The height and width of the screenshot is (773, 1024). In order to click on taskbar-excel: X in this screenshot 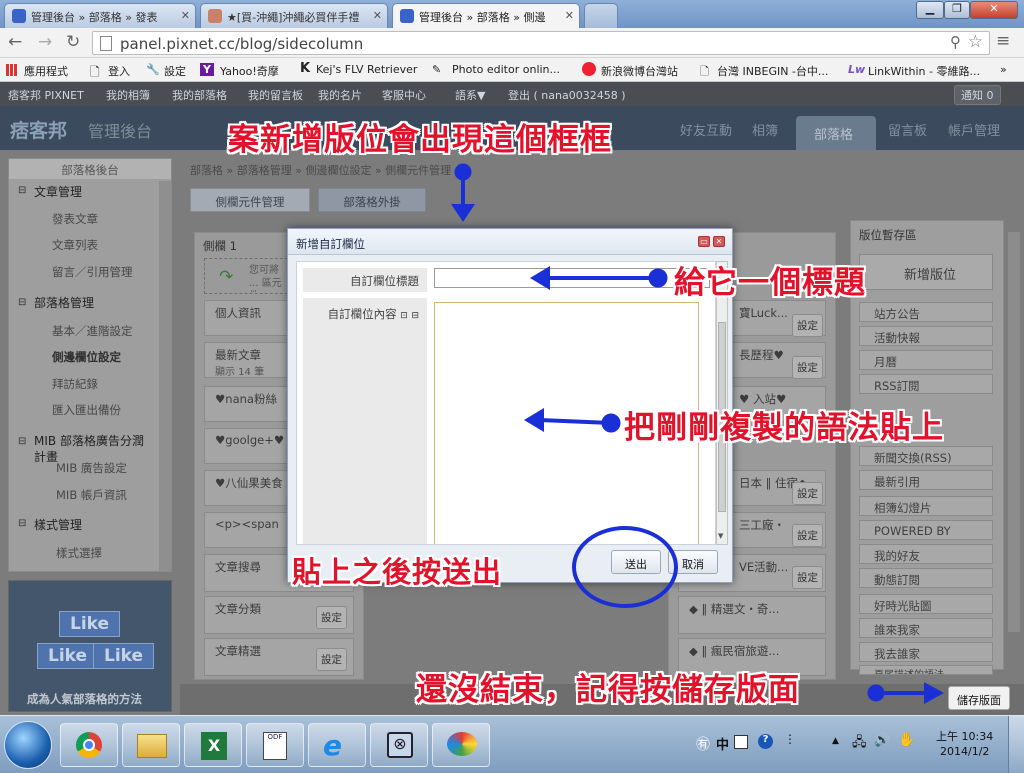, I will do `click(213, 745)`.